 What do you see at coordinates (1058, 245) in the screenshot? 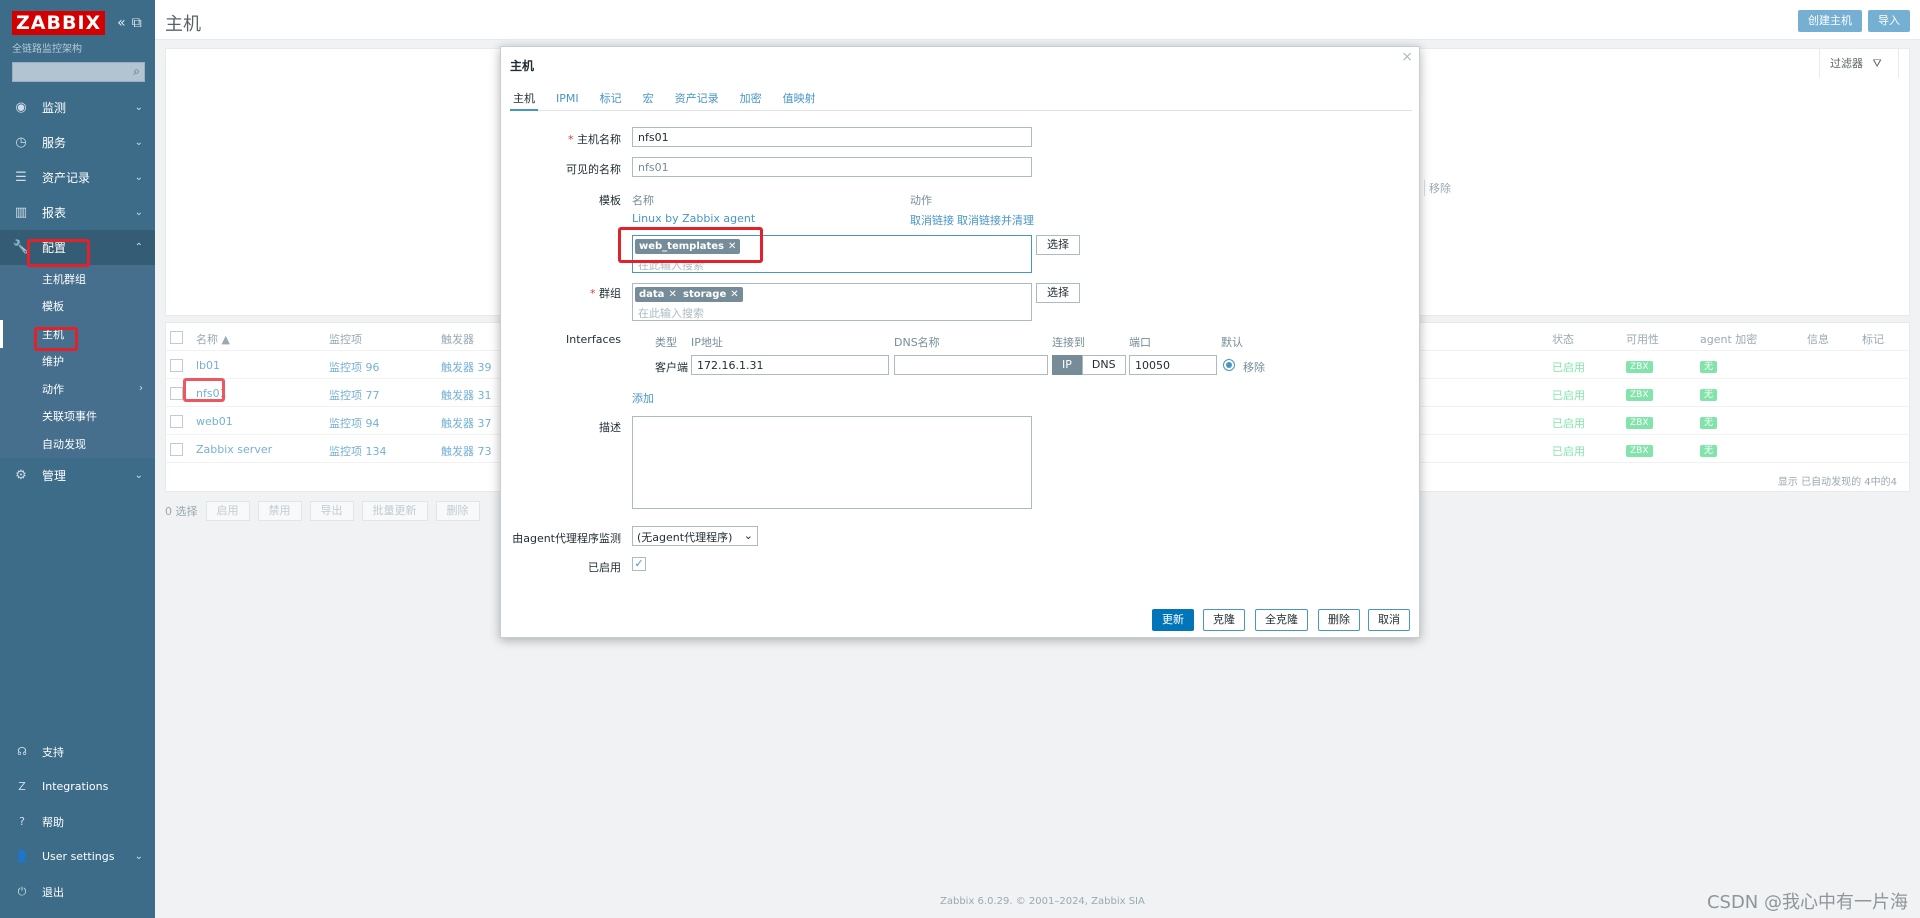
I see `template-select-button: 选择` at bounding box center [1058, 245].